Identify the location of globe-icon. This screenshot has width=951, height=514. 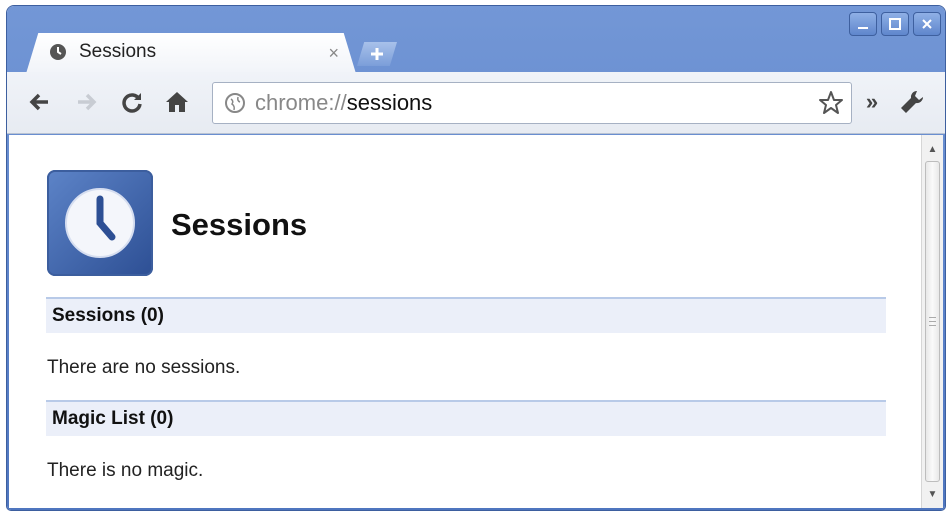
(235, 103).